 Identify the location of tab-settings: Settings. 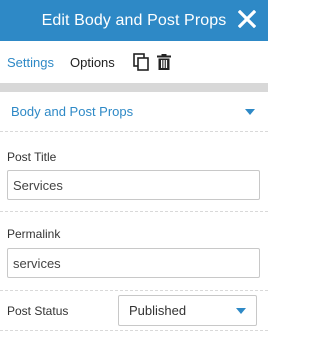
(30, 62).